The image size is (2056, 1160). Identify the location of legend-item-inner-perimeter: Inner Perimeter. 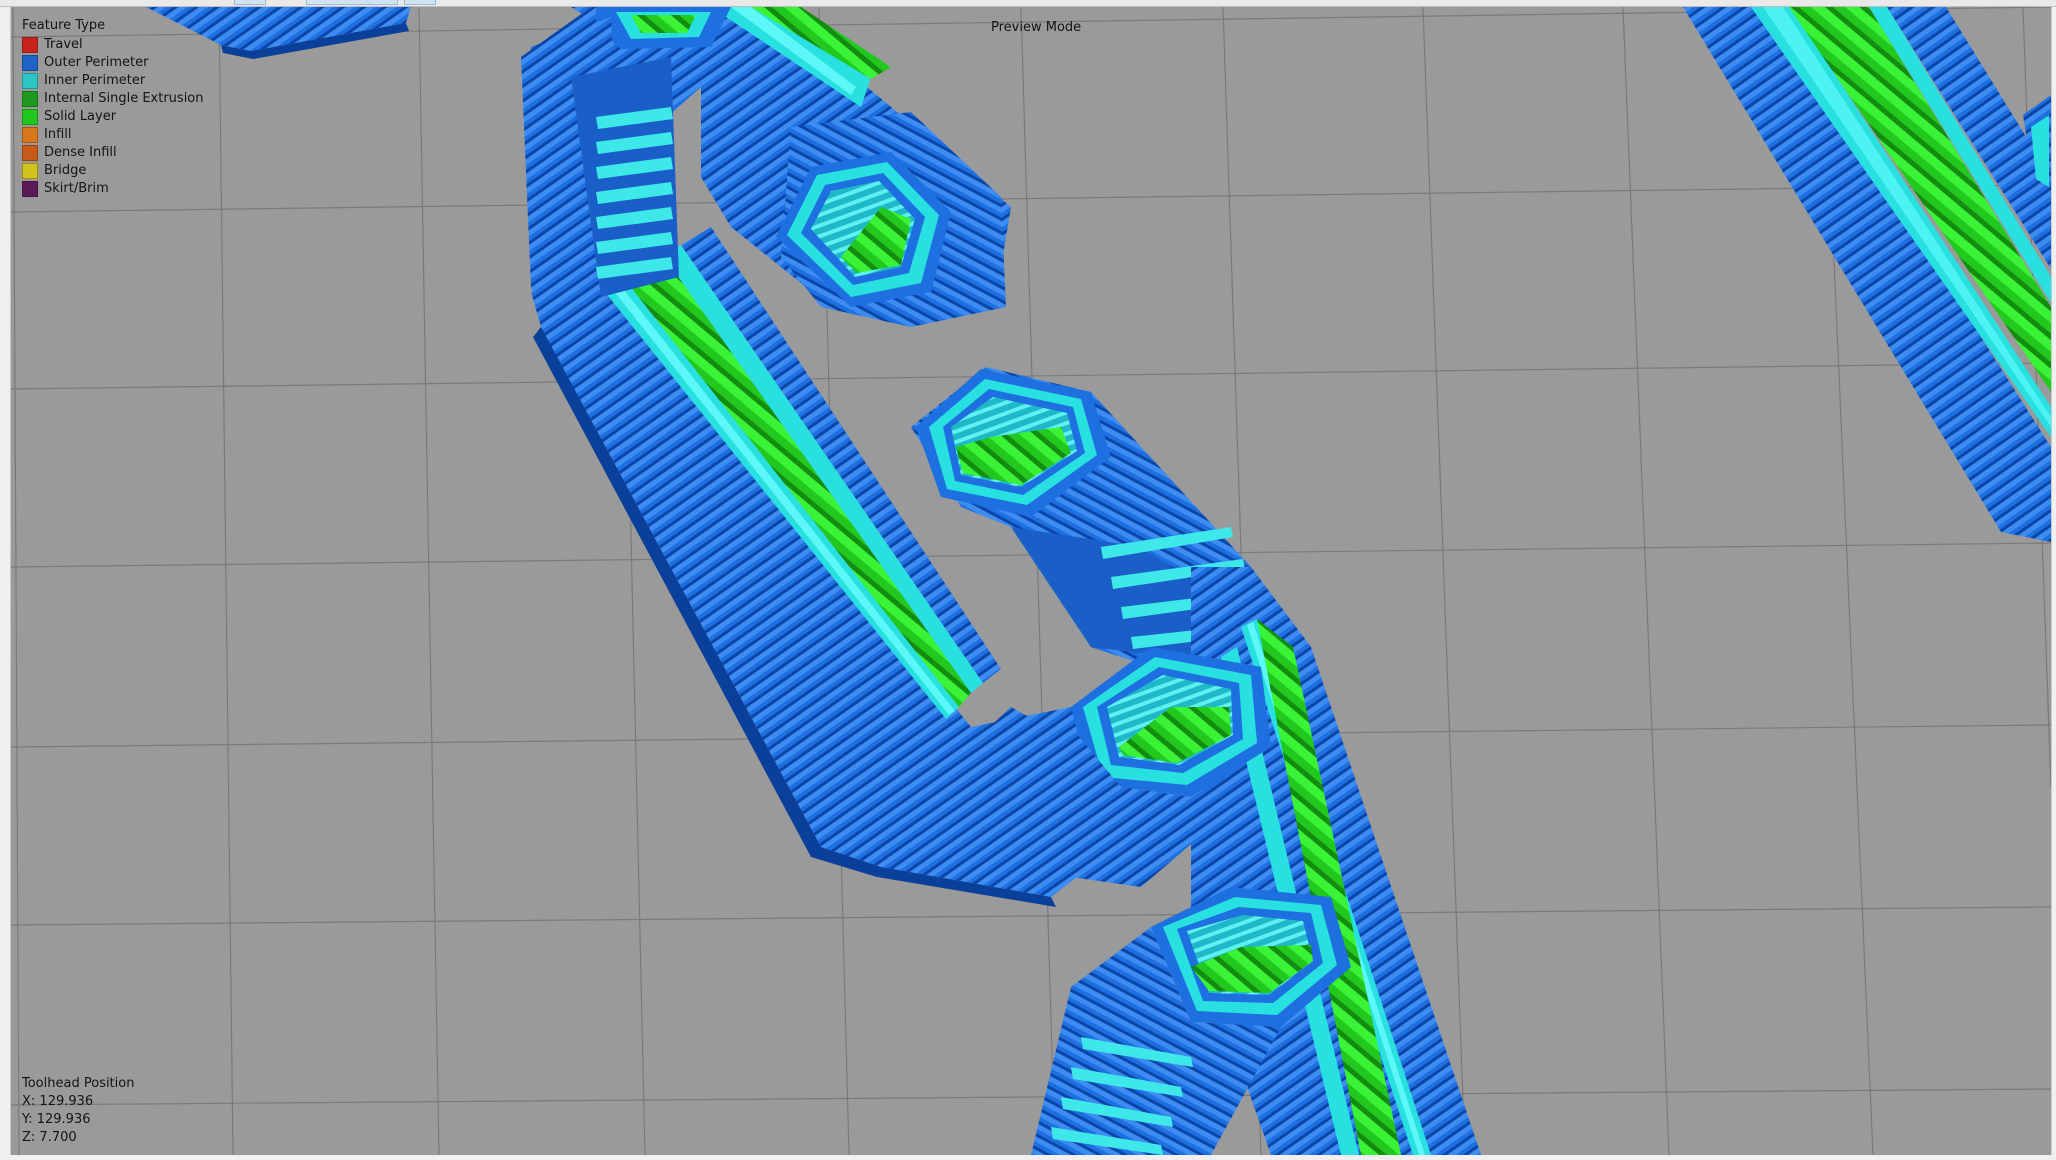
(113, 81).